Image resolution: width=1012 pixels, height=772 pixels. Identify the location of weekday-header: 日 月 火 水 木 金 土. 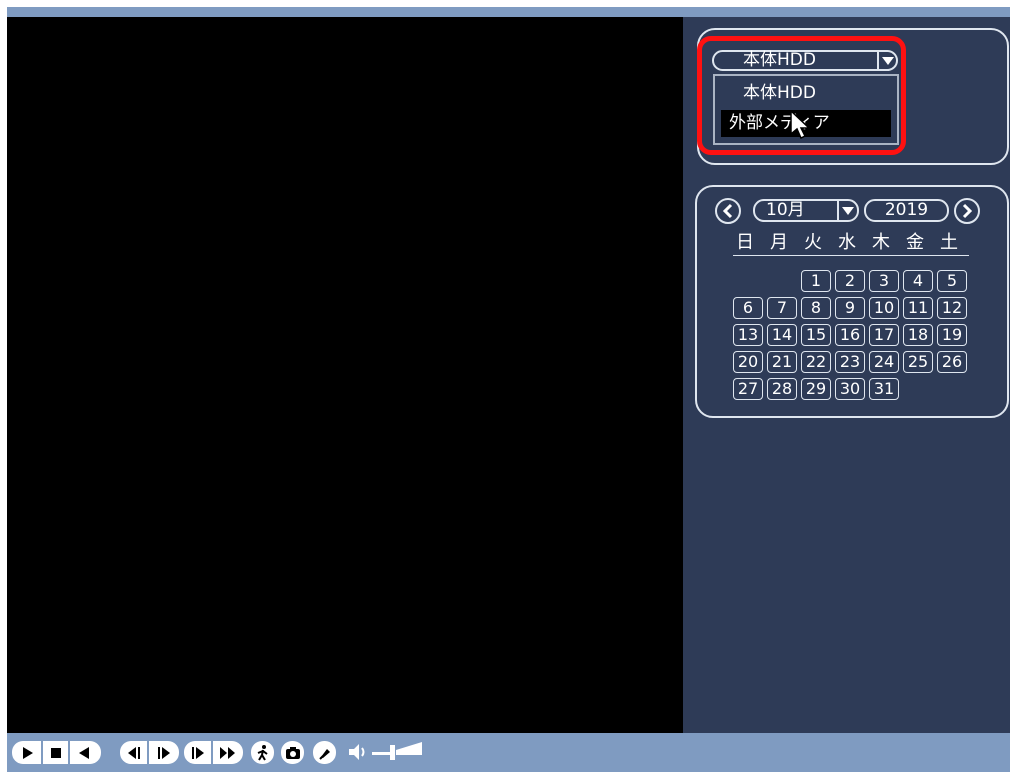
(851, 244).